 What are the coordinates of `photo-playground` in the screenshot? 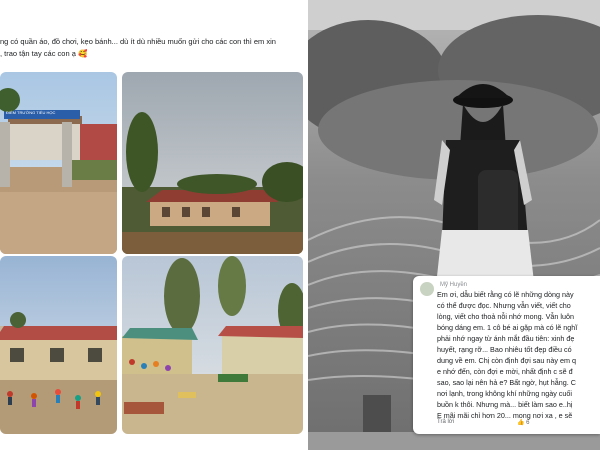 It's located at (58, 345).